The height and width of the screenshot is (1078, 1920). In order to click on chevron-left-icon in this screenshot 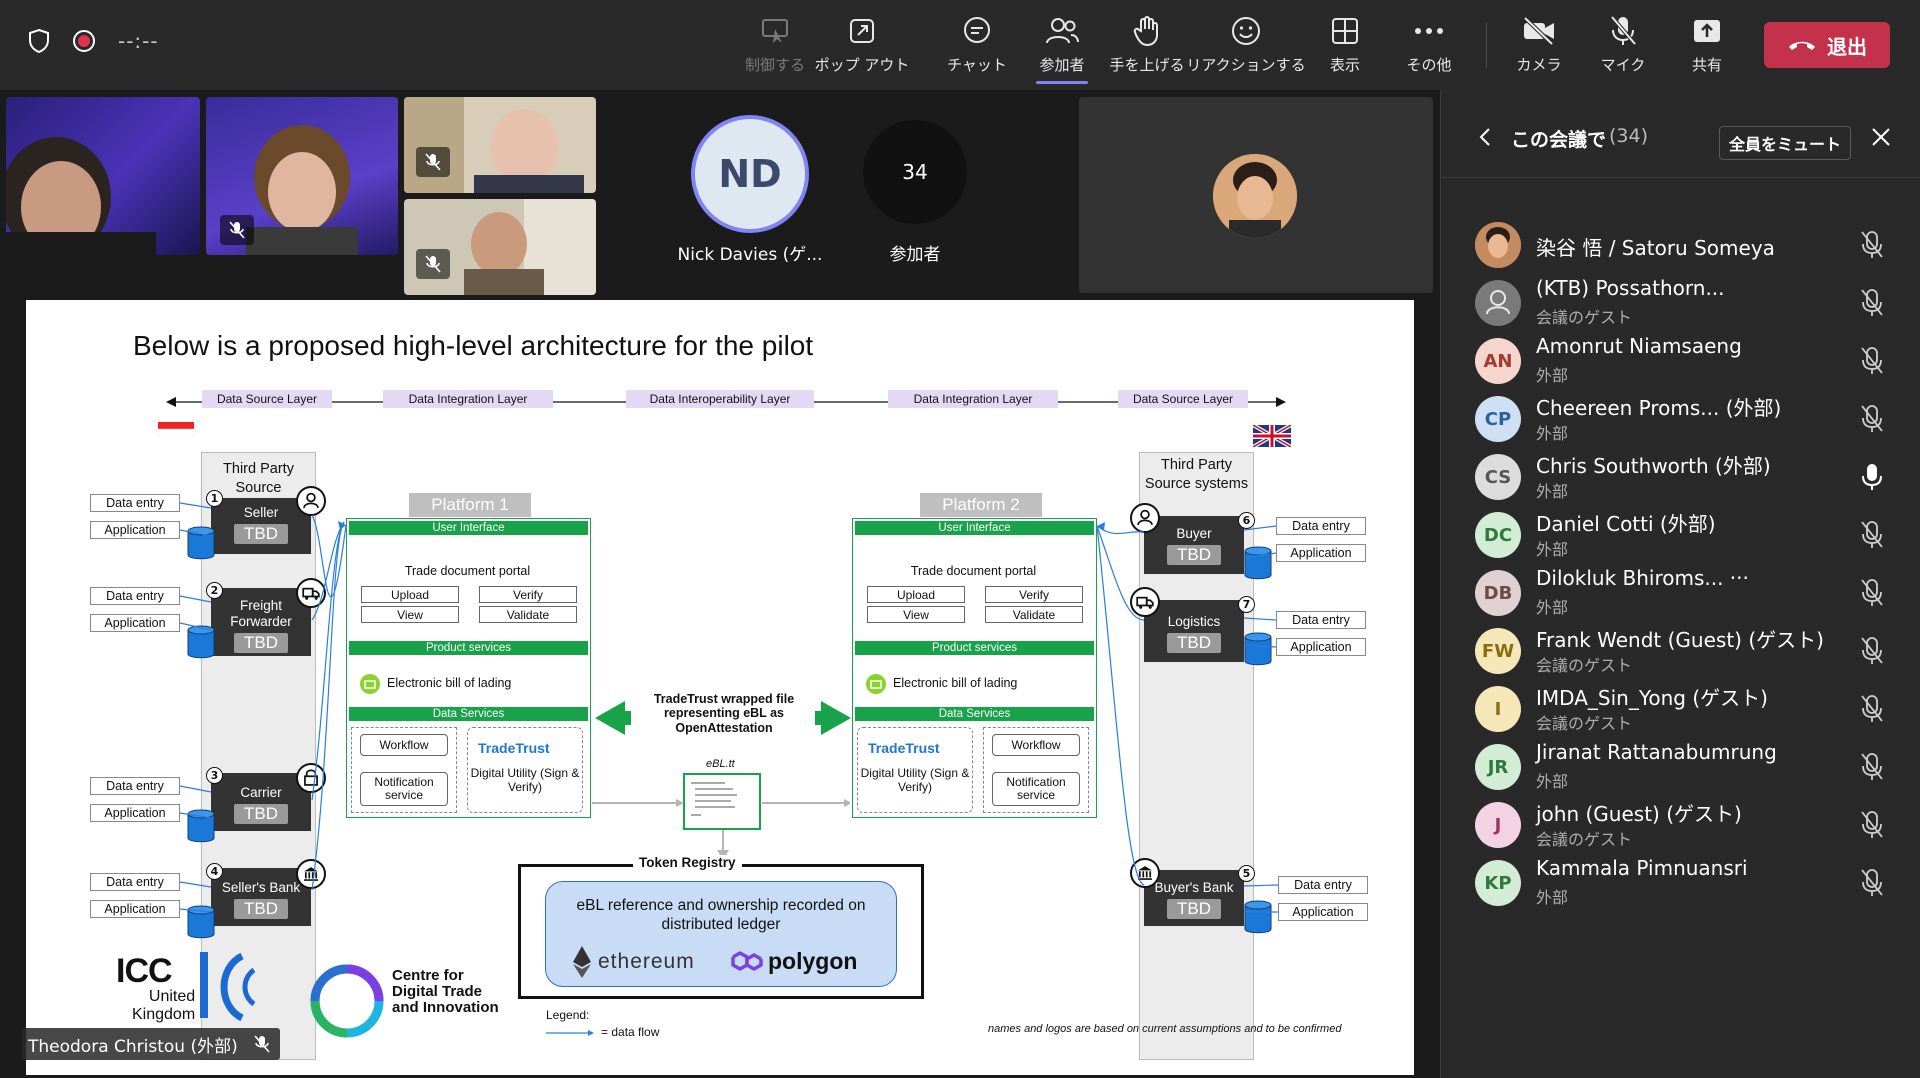, I will do `click(1485, 137)`.